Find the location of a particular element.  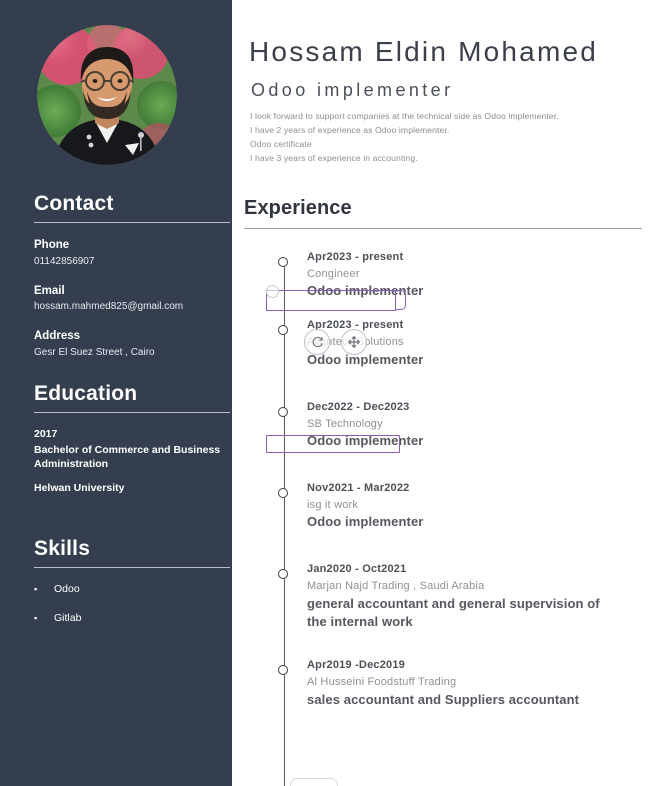

skills-heading: Skills is located at coordinates (62, 549).